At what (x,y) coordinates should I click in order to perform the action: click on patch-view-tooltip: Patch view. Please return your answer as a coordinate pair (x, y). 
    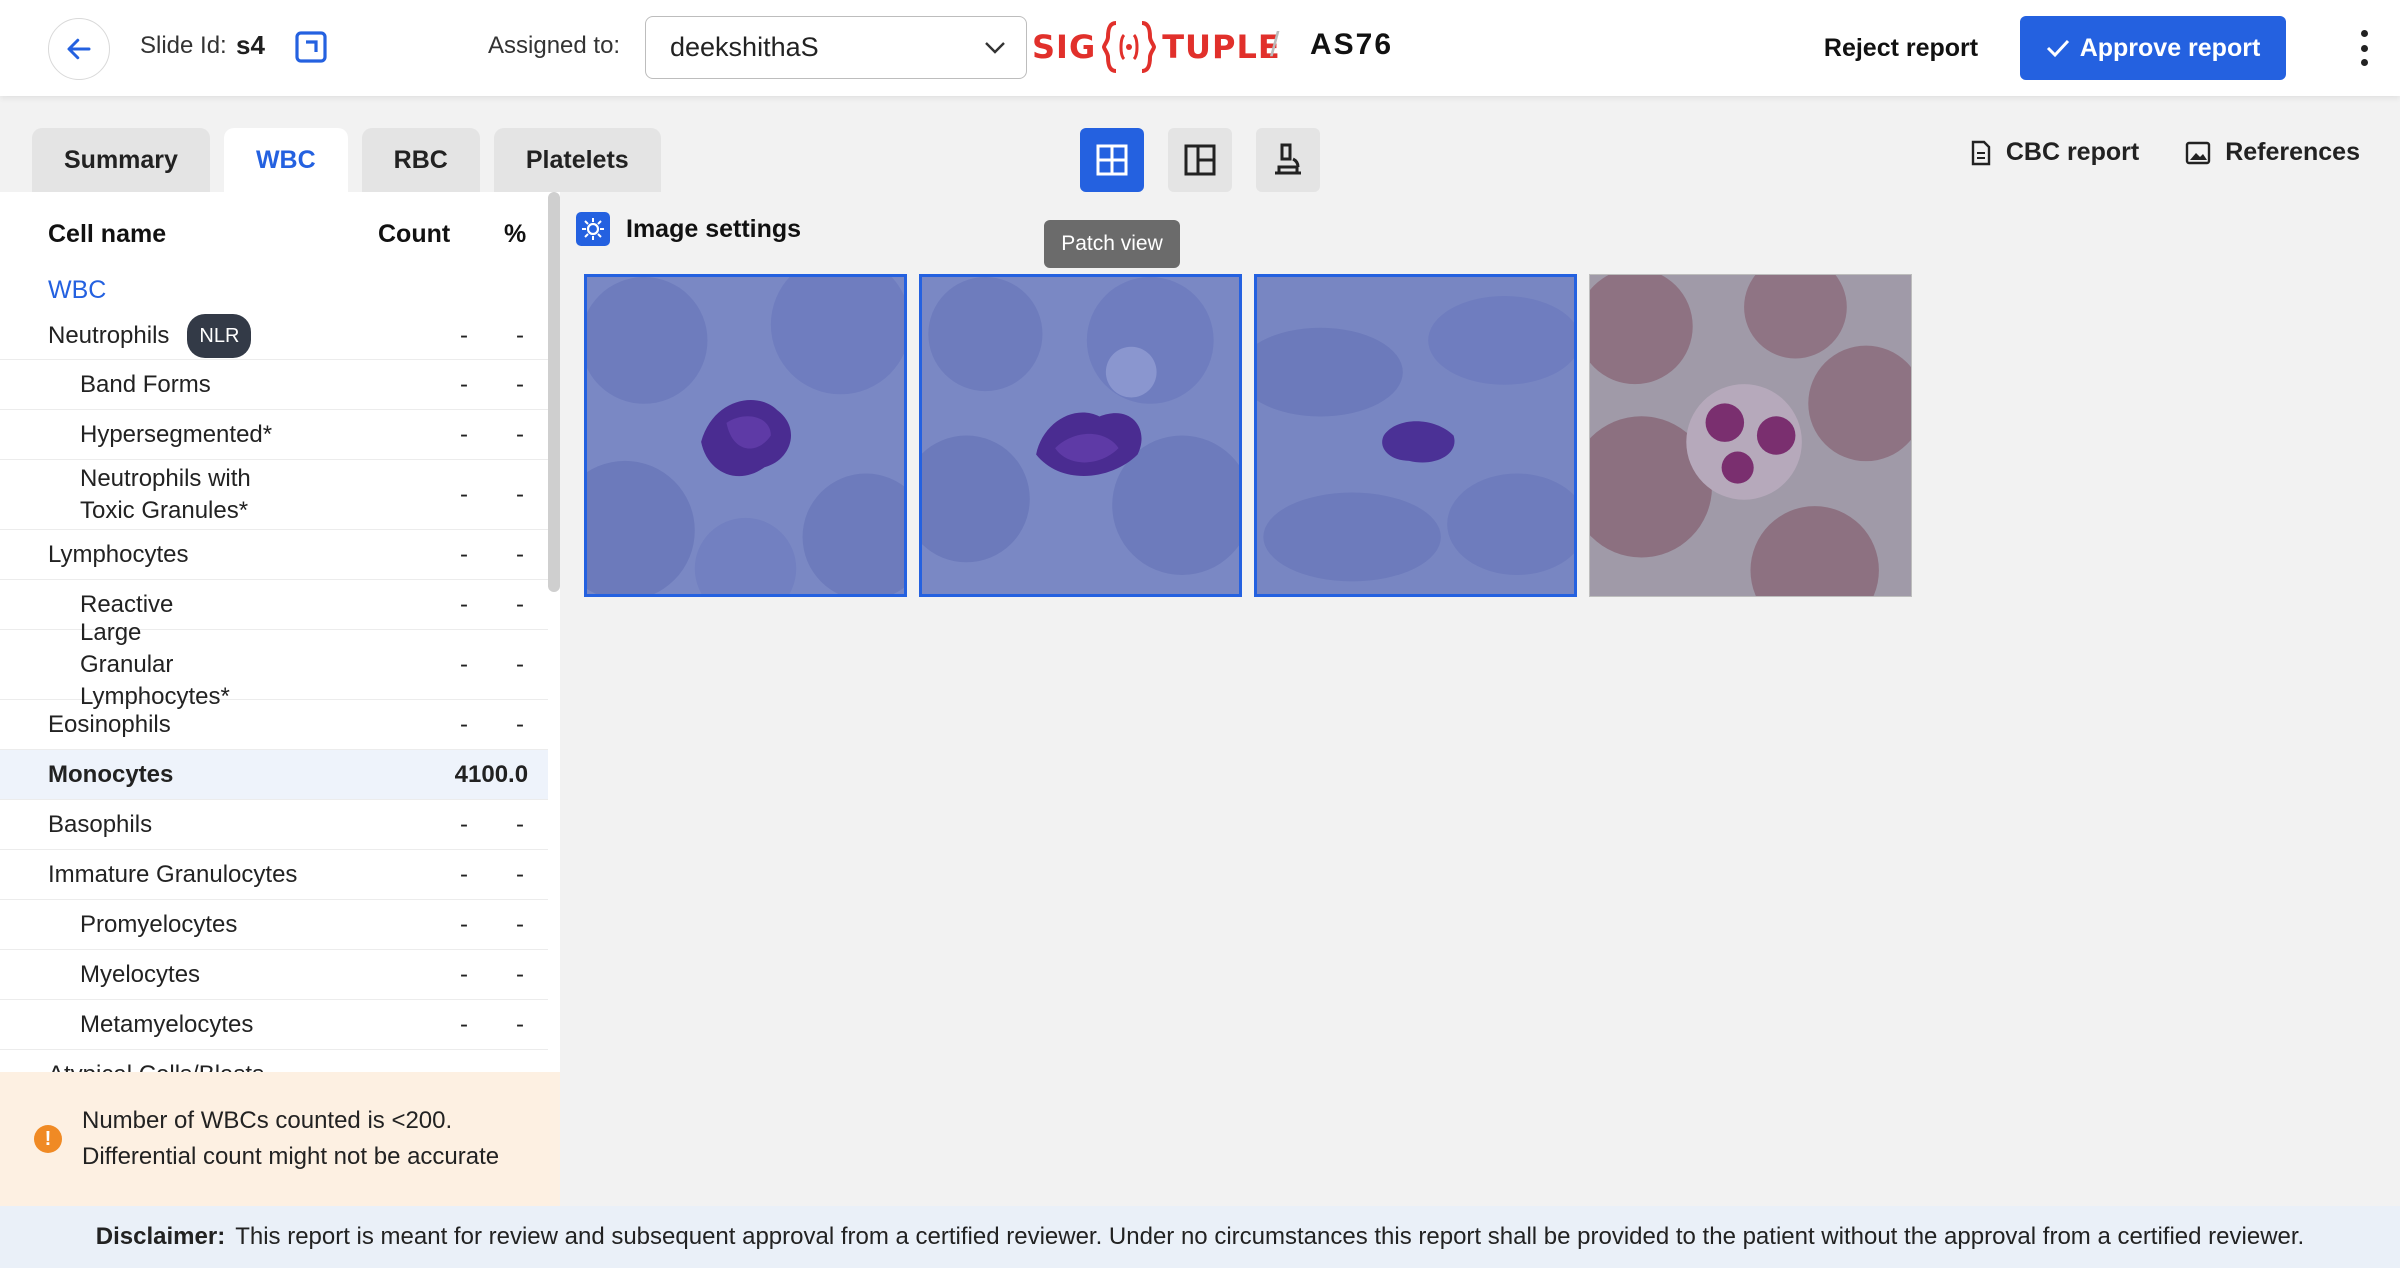
    Looking at the image, I should click on (1112, 244).